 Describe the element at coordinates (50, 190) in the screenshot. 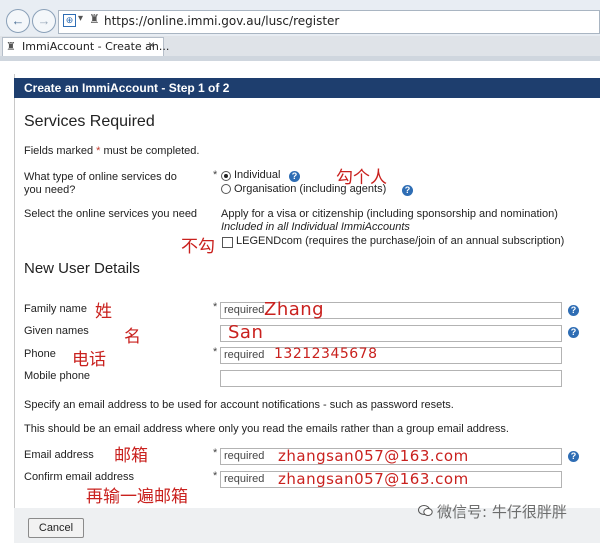

I see `service-type-label-line2: you need?` at that location.